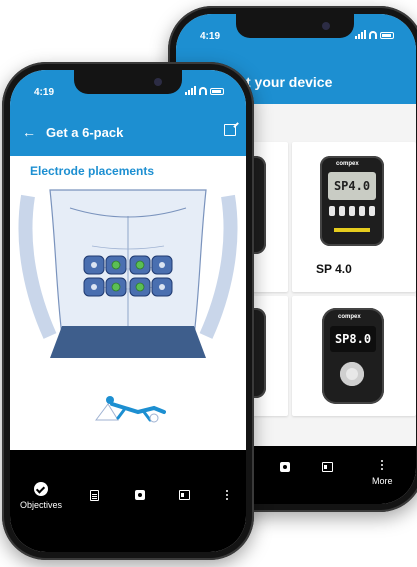  Describe the element at coordinates (382, 473) in the screenshot. I see `nav-more: More` at that location.